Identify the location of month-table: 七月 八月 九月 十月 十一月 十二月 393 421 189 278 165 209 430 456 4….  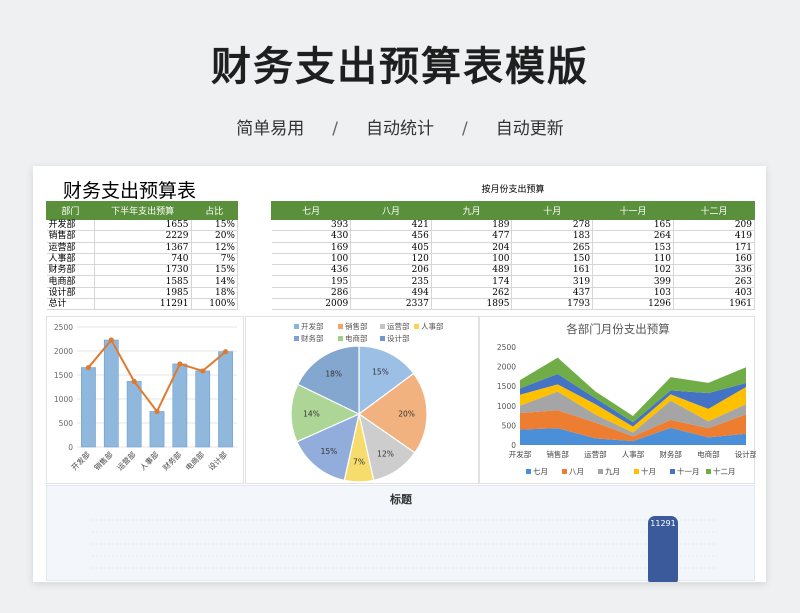
(512, 256).